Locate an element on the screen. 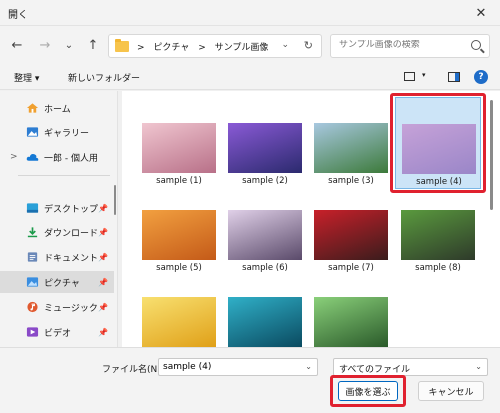 The image size is (500, 413). file-name: sample (1) is located at coordinates (179, 181).